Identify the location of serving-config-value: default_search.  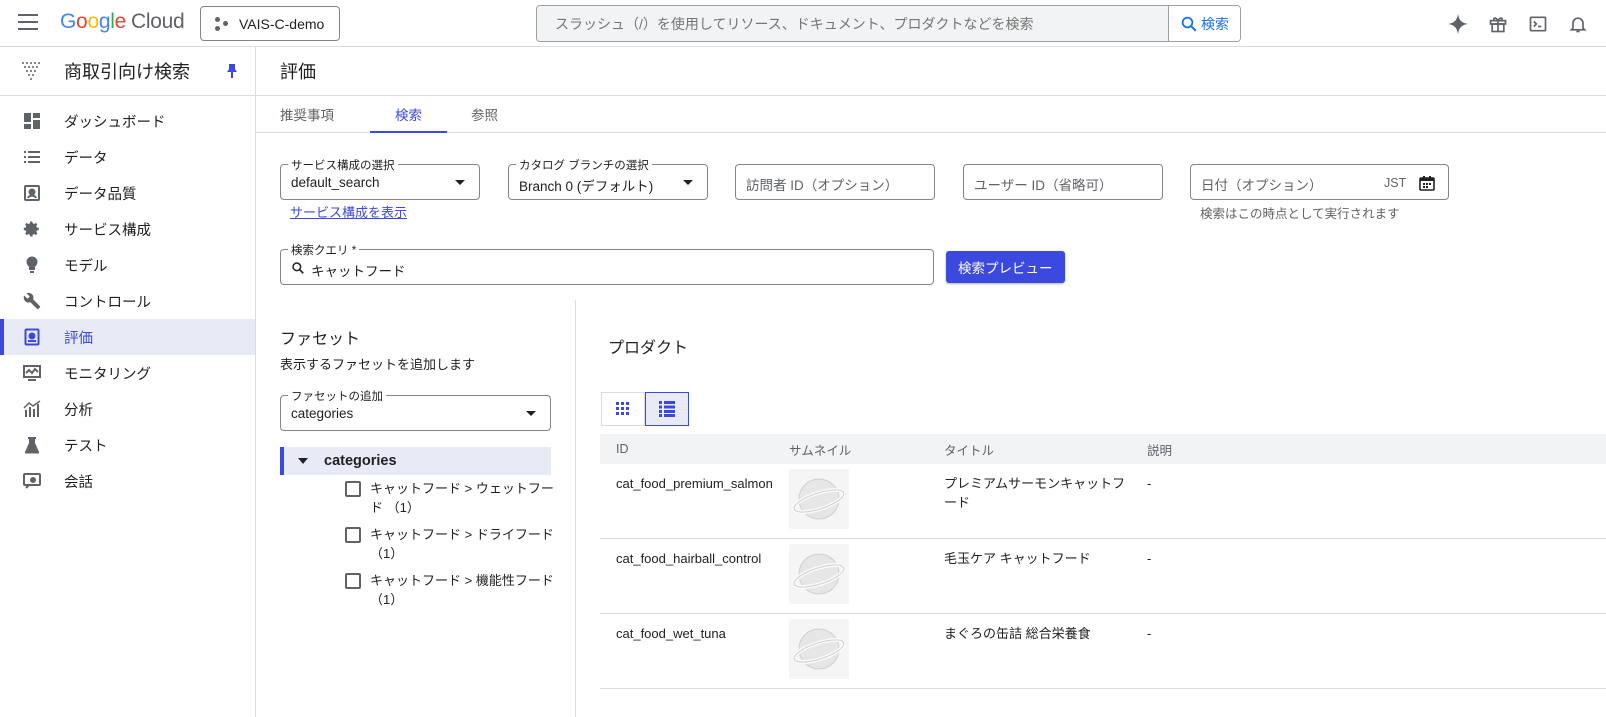
(335, 182).